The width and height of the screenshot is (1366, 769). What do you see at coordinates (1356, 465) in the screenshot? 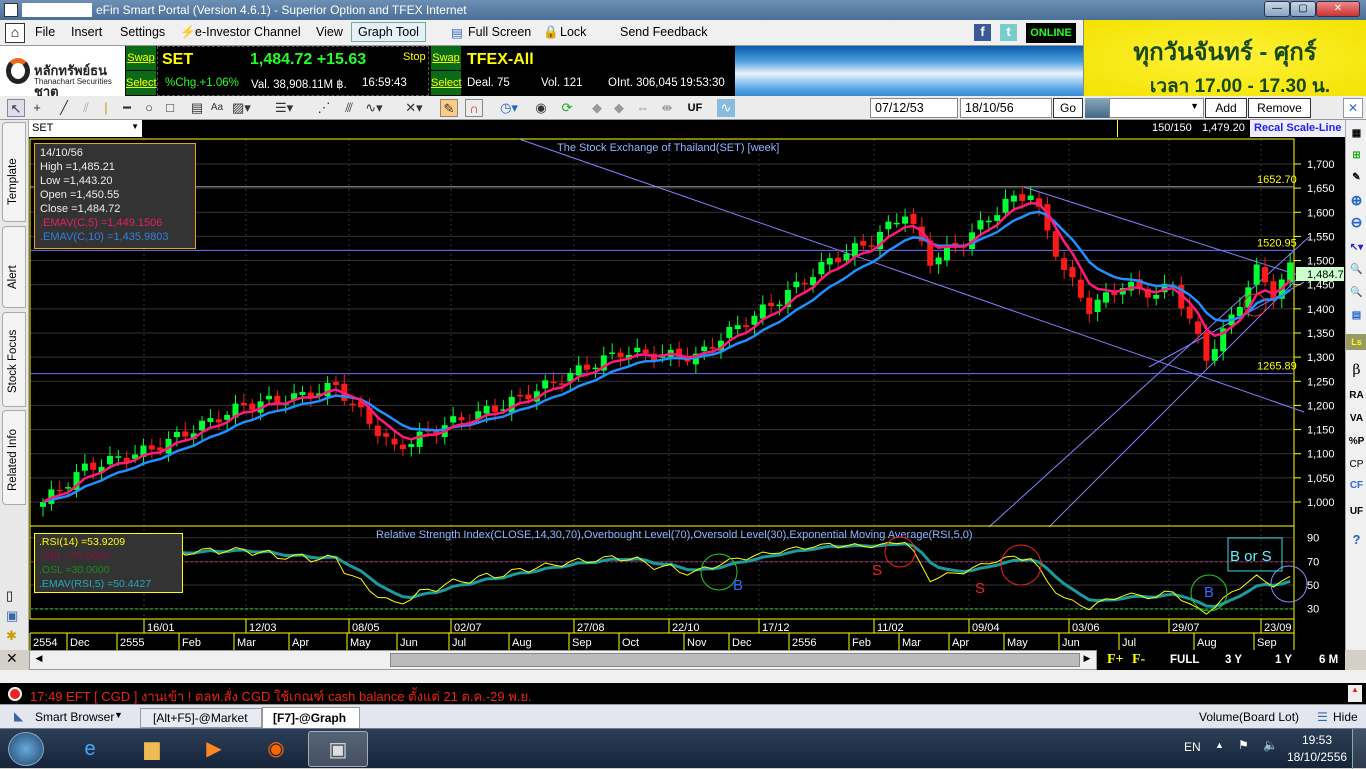
I see `cp-button: CP` at bounding box center [1356, 465].